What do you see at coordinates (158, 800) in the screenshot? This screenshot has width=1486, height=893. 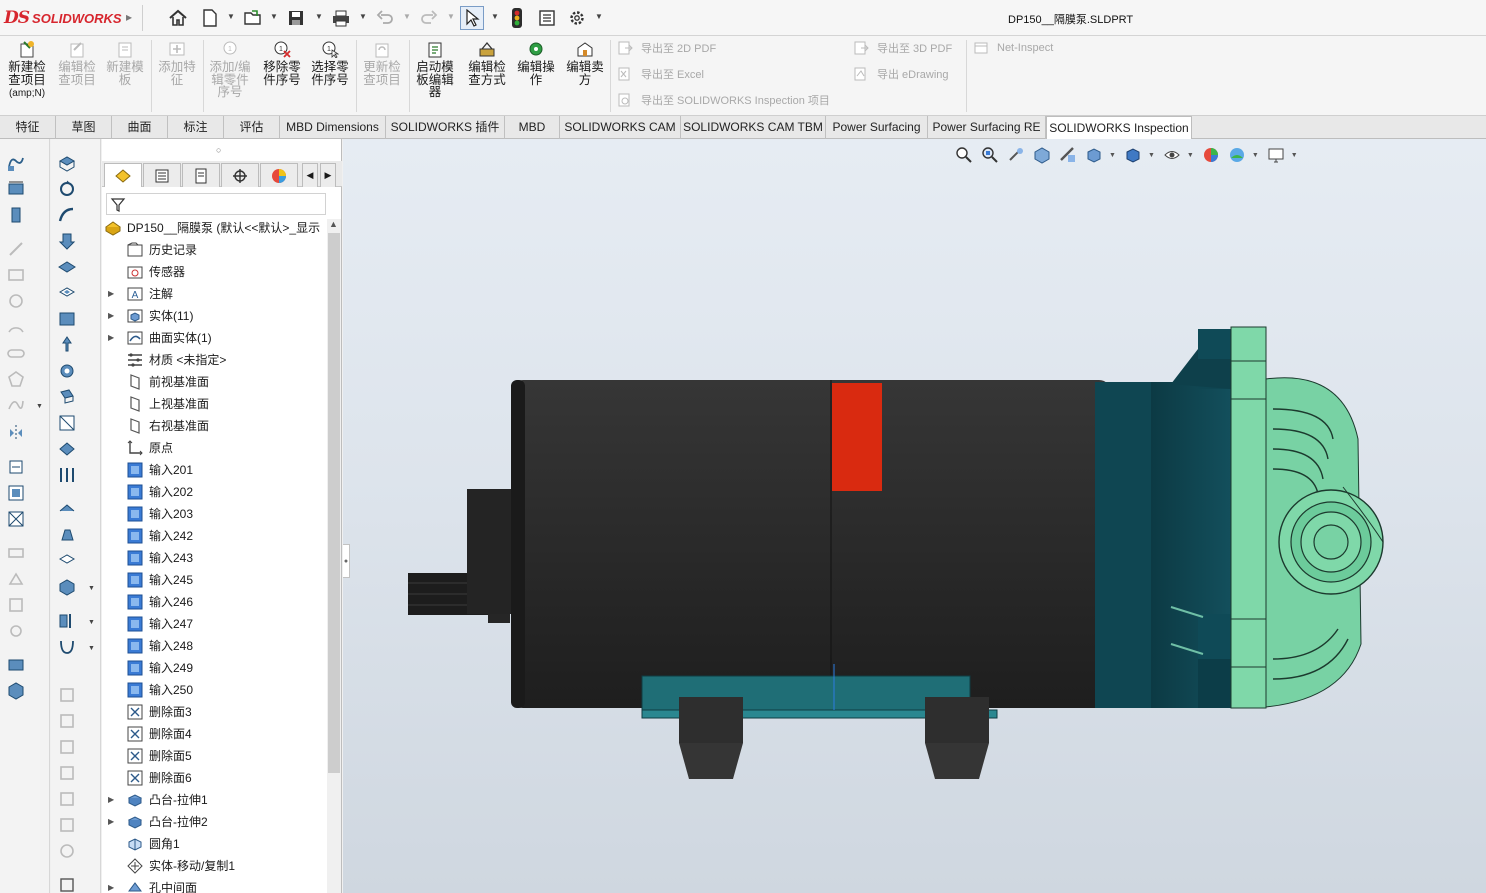 I see `tree-node: ▶ 凸台-拉伸1` at bounding box center [158, 800].